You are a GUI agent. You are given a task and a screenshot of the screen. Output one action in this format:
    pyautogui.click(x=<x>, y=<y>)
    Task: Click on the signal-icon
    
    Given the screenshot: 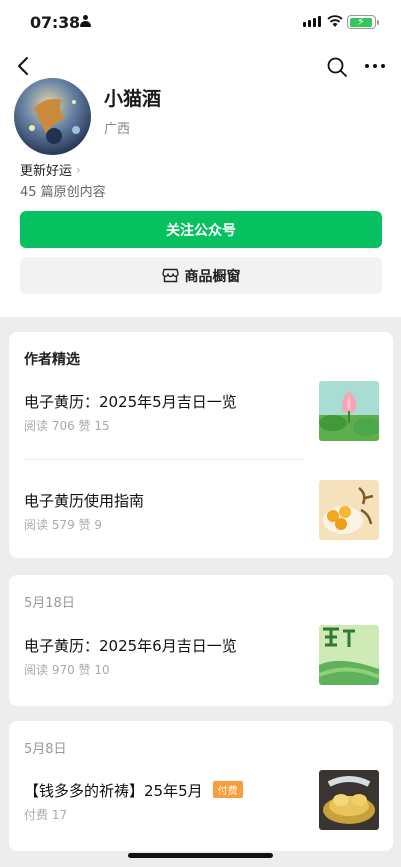 What is the action you would take?
    pyautogui.click(x=312, y=21)
    